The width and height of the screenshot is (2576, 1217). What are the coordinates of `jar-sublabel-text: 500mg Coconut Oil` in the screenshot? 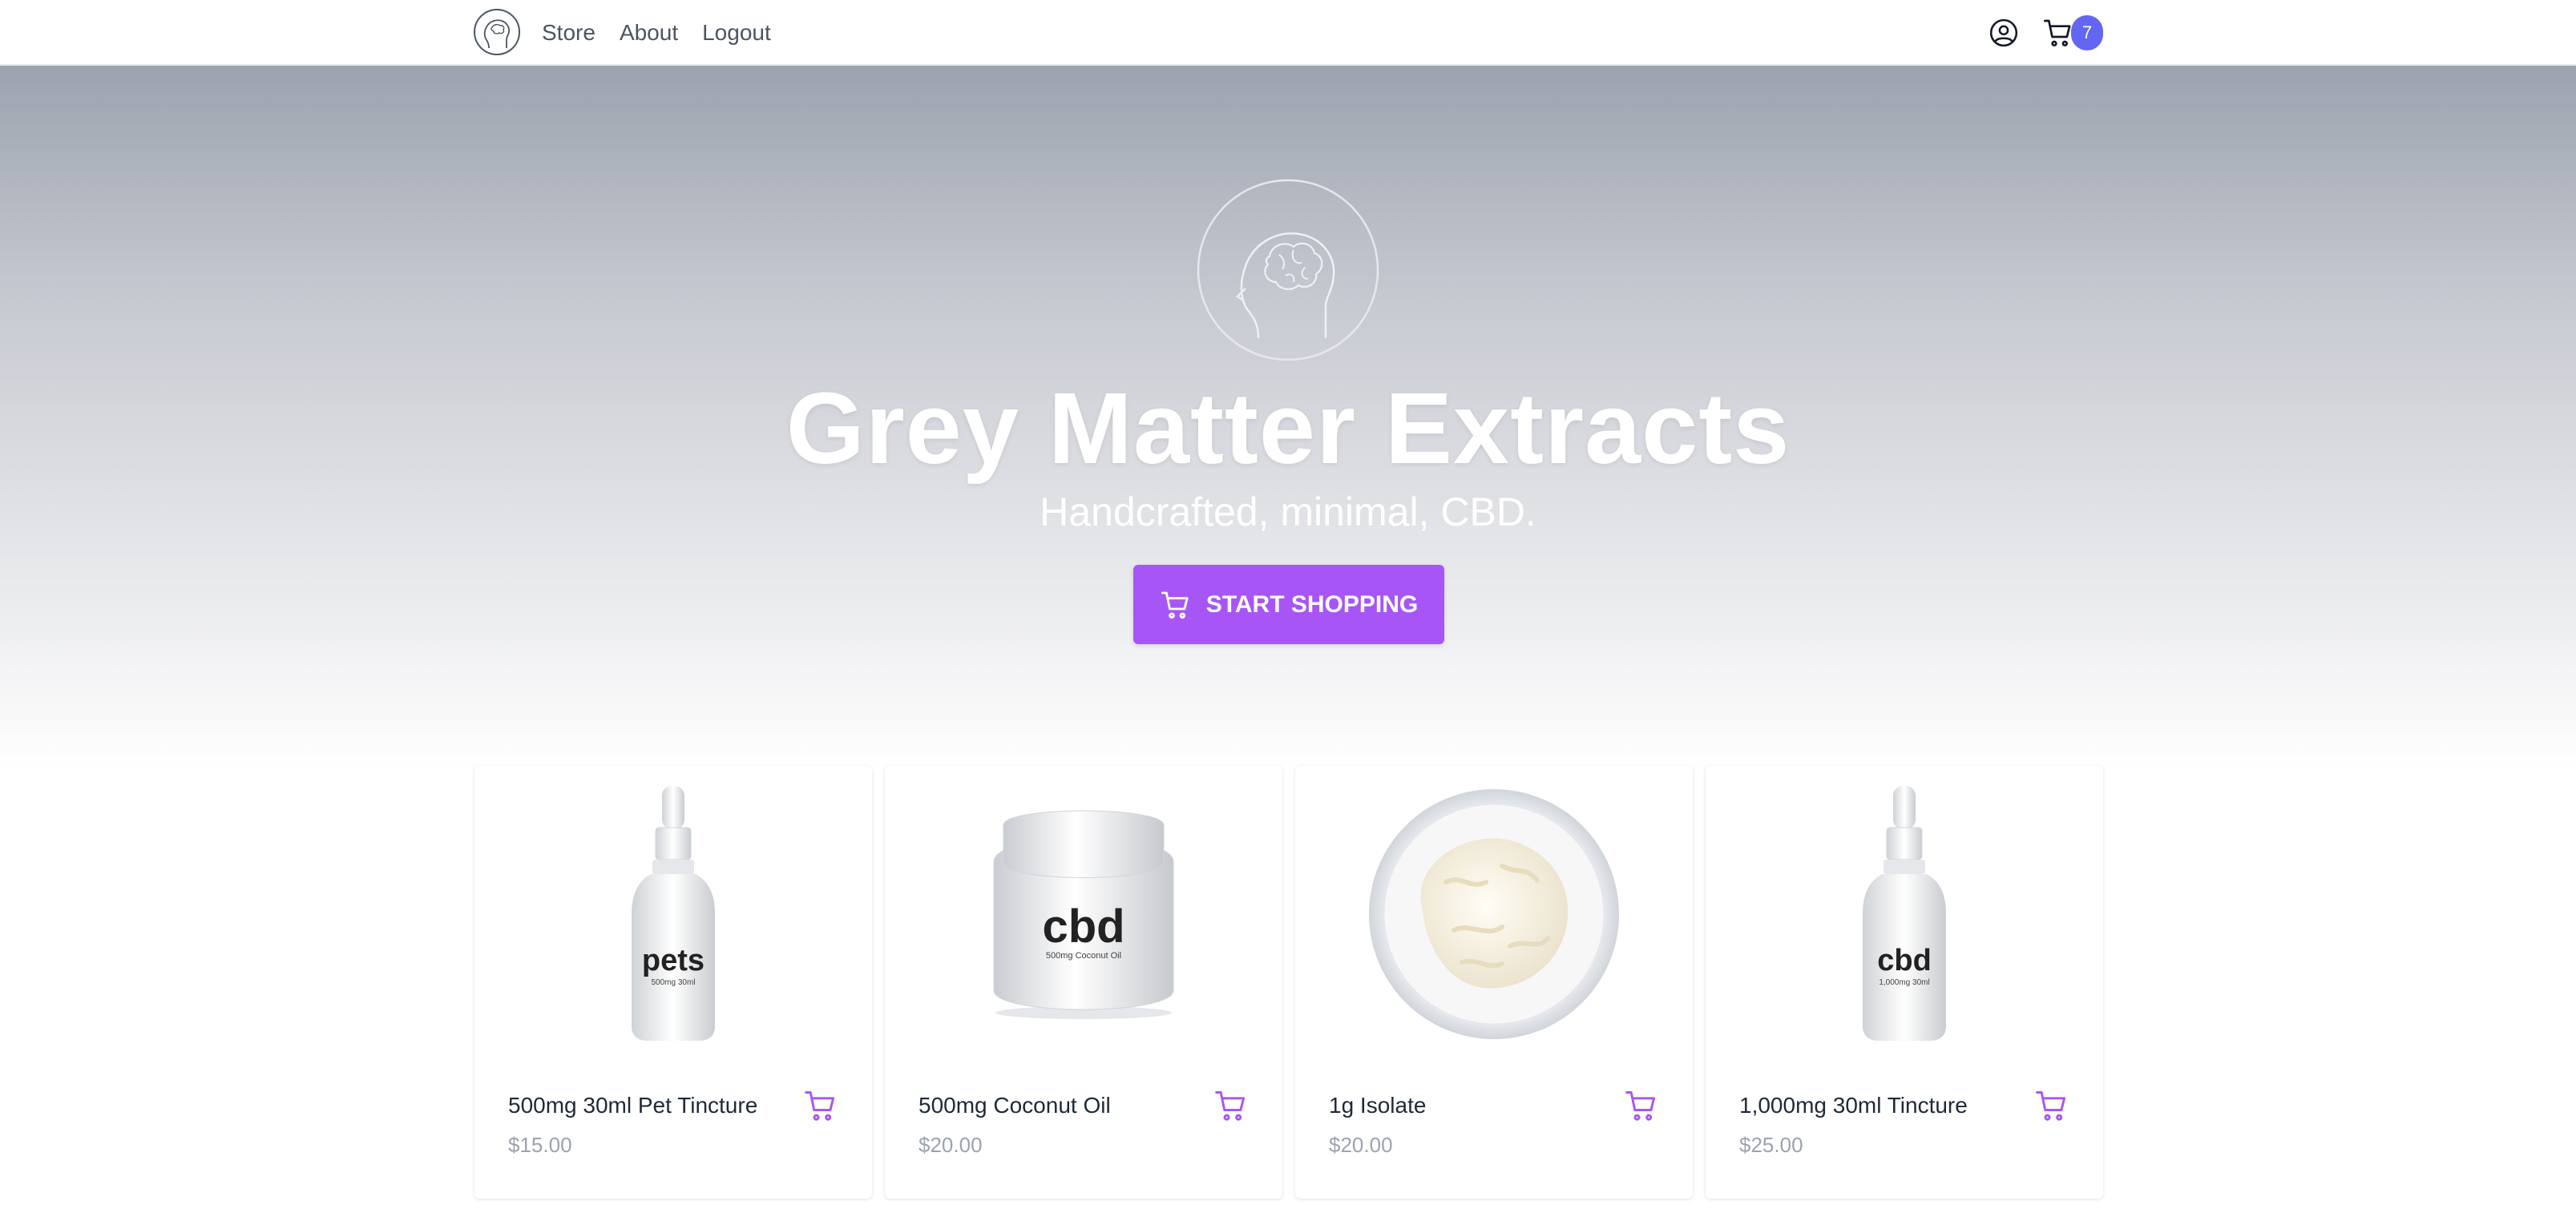 It's located at (1083, 956).